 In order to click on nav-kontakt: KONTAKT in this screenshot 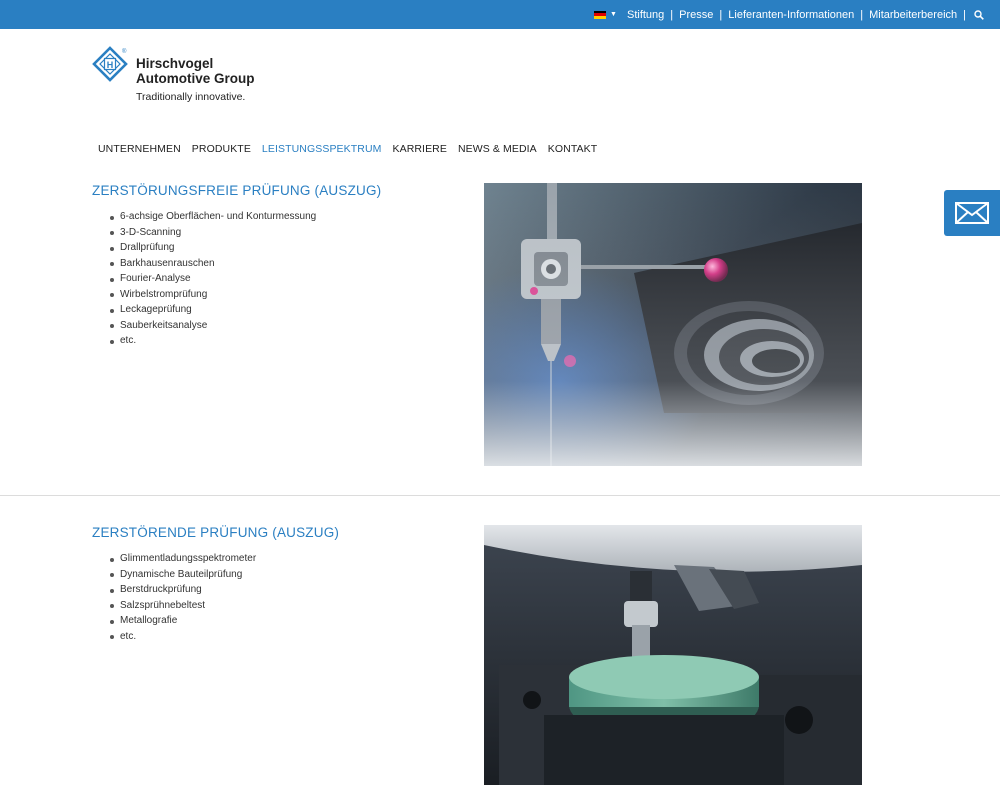, I will do `click(573, 149)`.